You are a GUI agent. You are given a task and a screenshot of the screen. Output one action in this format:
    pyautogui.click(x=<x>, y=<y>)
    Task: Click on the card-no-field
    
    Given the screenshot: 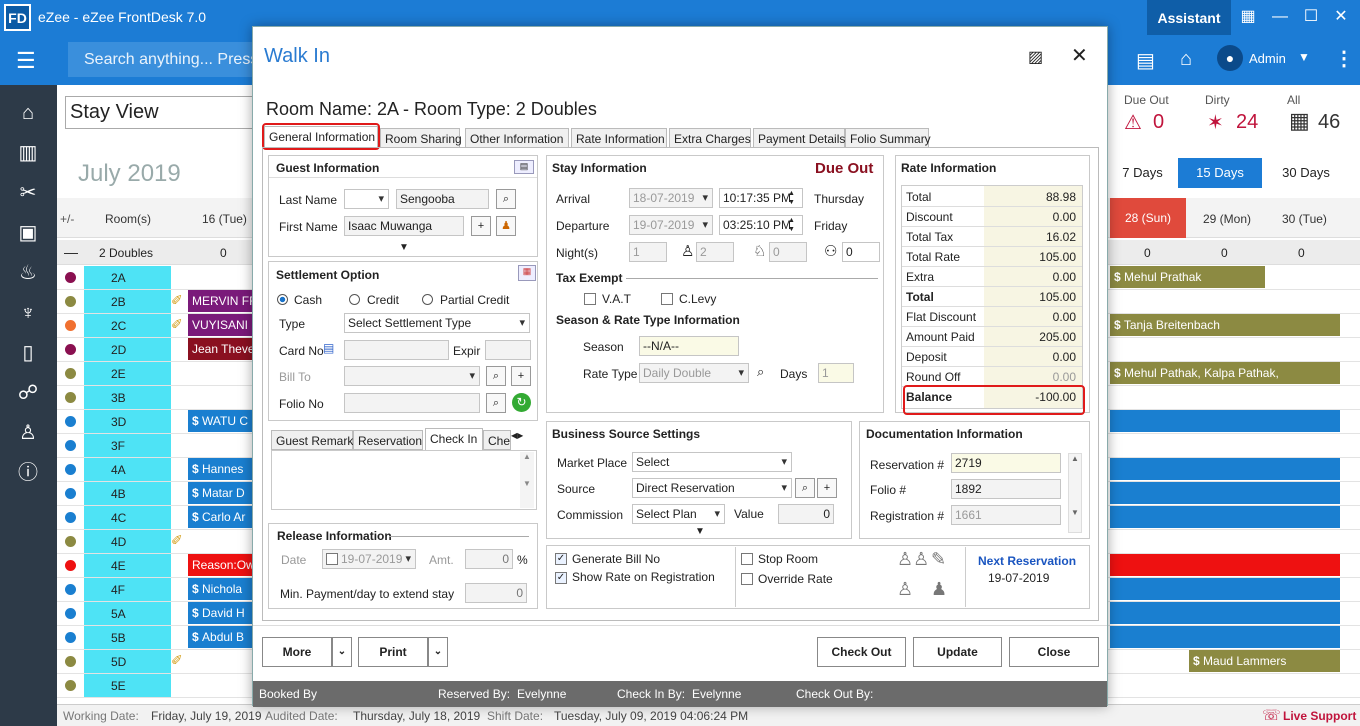 What is the action you would take?
    pyautogui.click(x=396, y=350)
    